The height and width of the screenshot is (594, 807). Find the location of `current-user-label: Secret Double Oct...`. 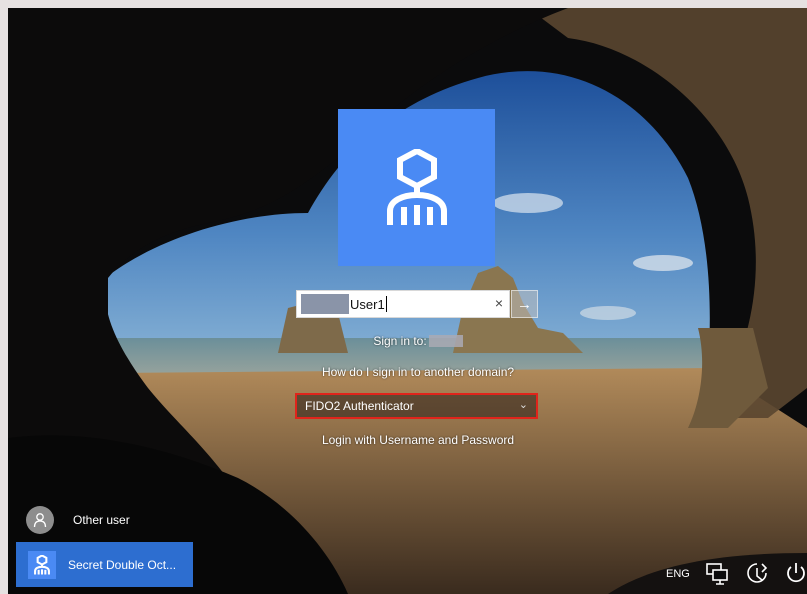

current-user-label: Secret Double Oct... is located at coordinates (122, 564).